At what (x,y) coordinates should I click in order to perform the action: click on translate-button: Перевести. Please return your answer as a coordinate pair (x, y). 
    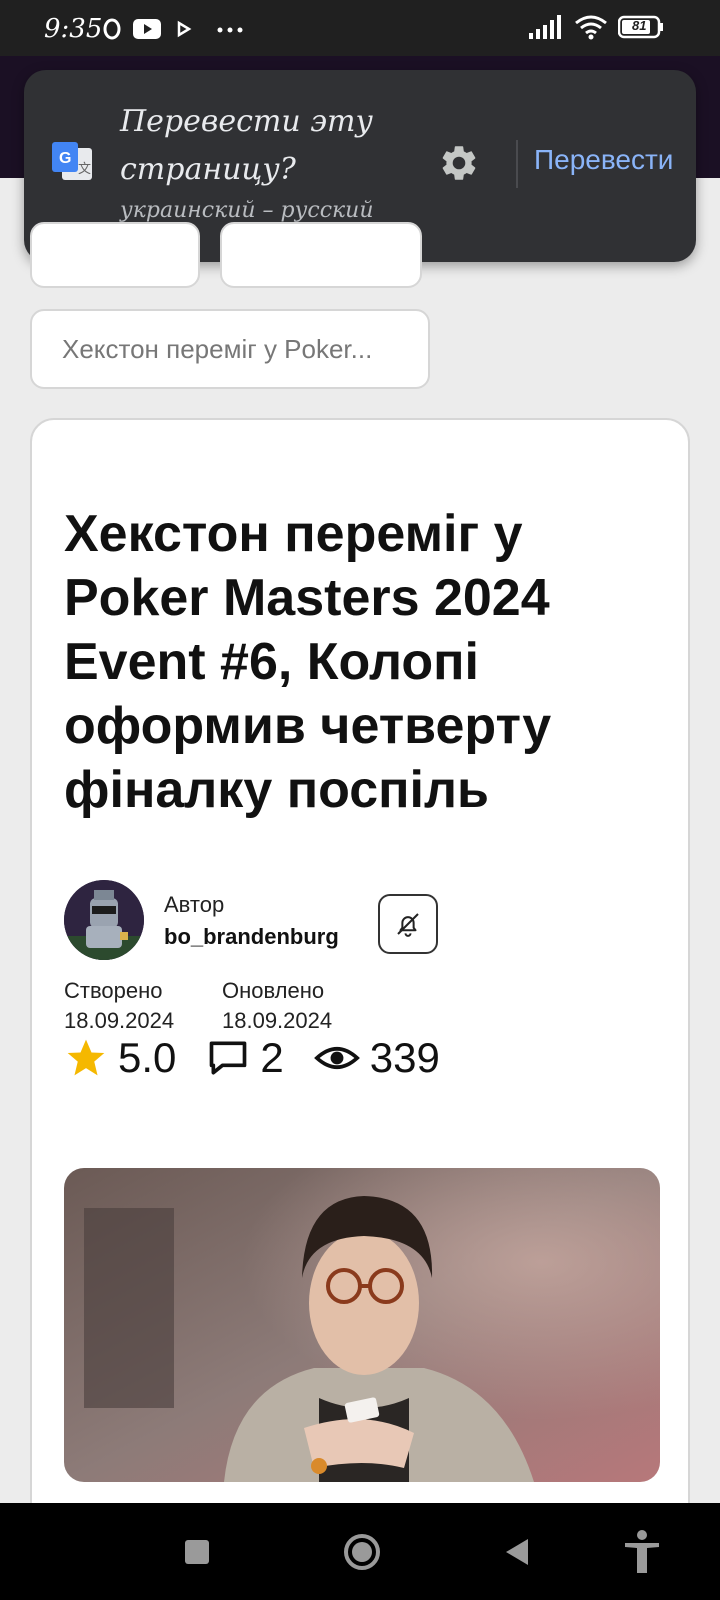
    Looking at the image, I should click on (603, 160).